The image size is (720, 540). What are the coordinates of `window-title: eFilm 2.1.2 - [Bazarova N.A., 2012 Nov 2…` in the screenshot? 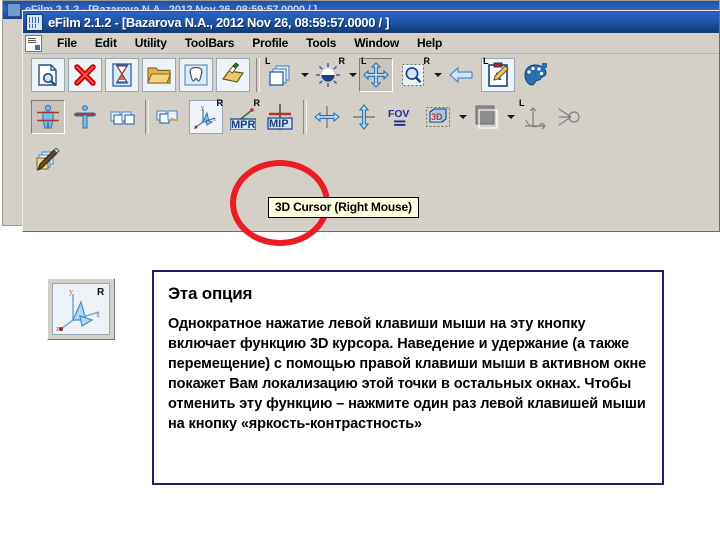 It's located at (219, 22).